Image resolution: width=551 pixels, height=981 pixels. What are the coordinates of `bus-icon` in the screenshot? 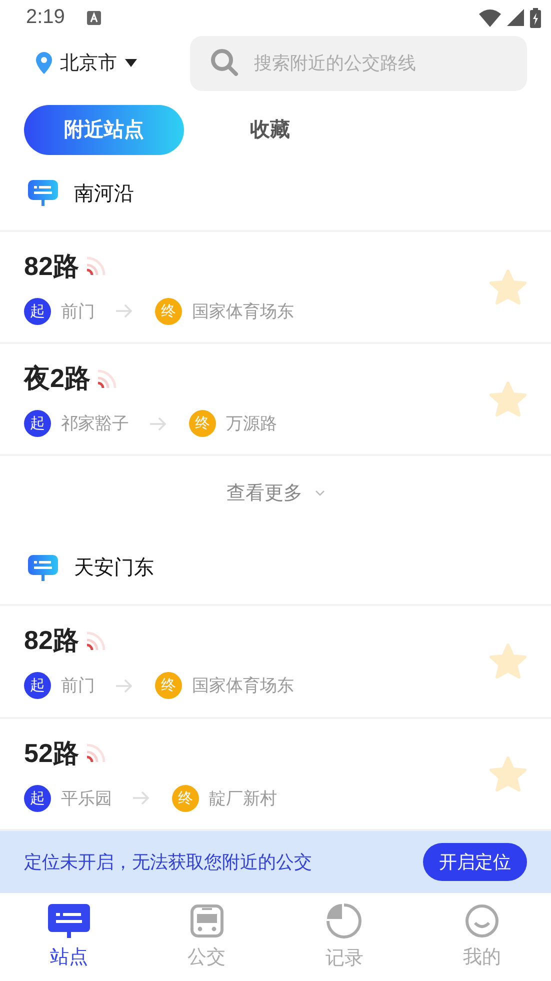 It's located at (207, 921).